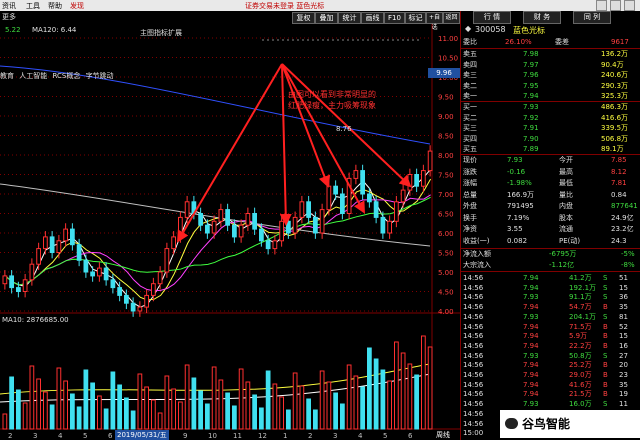 This screenshot has width=640, height=440. What do you see at coordinates (443, 435) in the screenshot?
I see `period-label: 周线` at bounding box center [443, 435].